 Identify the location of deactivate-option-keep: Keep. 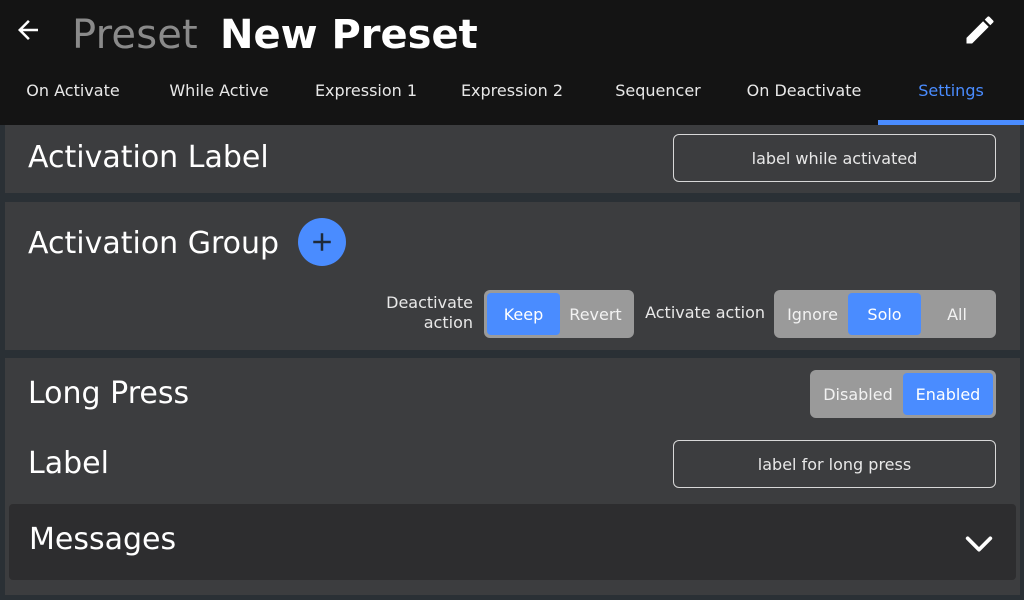
(523, 314).